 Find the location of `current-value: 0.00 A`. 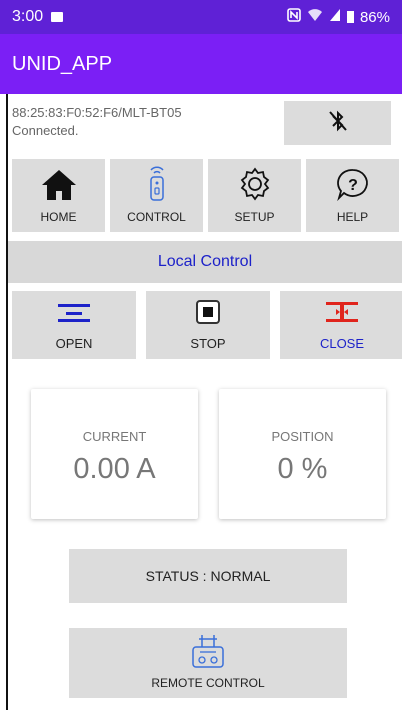

current-value: 0.00 A is located at coordinates (114, 469).